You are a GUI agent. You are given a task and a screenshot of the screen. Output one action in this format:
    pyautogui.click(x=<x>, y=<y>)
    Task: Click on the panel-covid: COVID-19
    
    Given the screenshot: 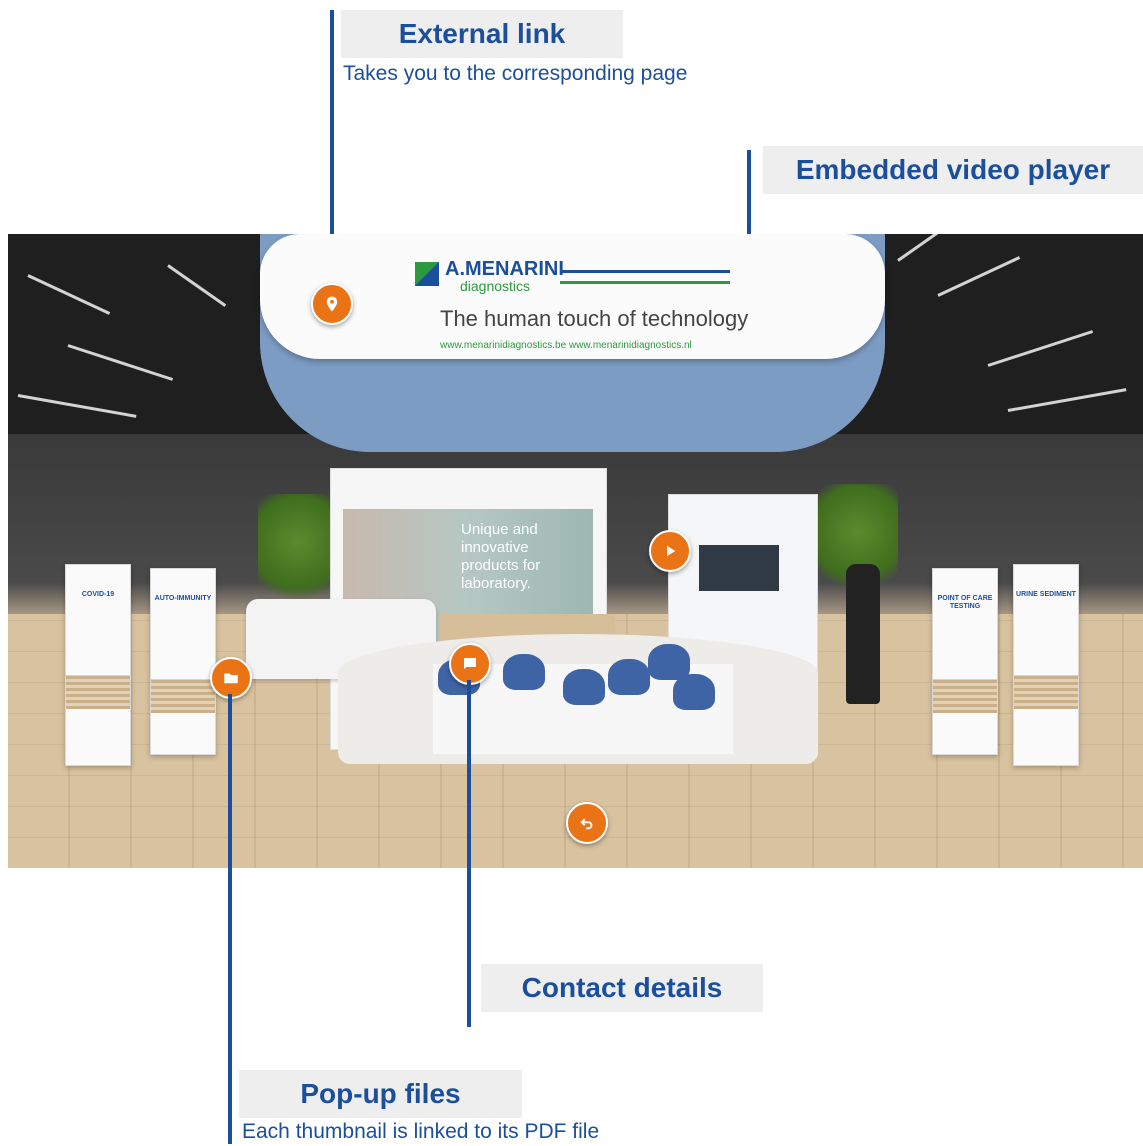 What is the action you would take?
    pyautogui.click(x=98, y=665)
    